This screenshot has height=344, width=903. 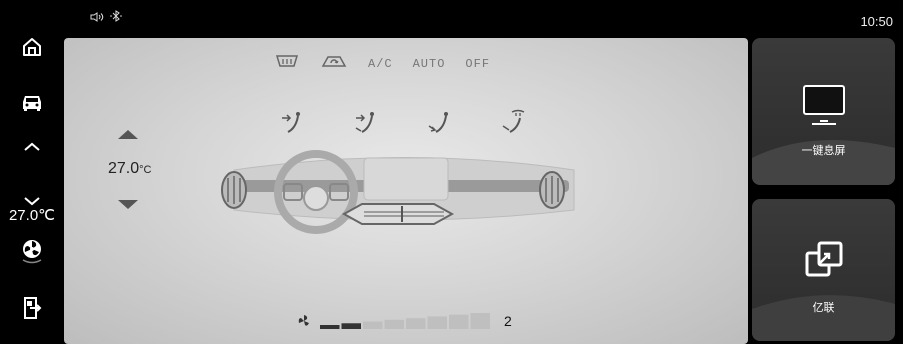 I want to click on recirculation-button, so click(x=334, y=63).